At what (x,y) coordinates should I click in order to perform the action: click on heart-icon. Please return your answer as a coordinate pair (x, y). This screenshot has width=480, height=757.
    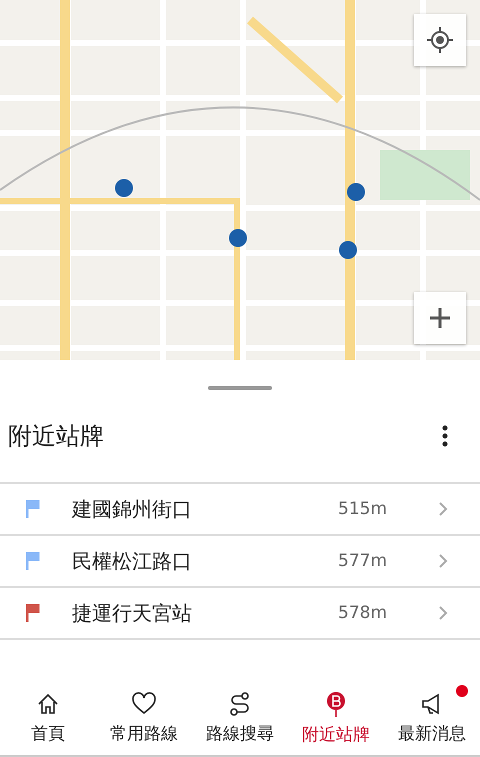
    Looking at the image, I should click on (144, 704).